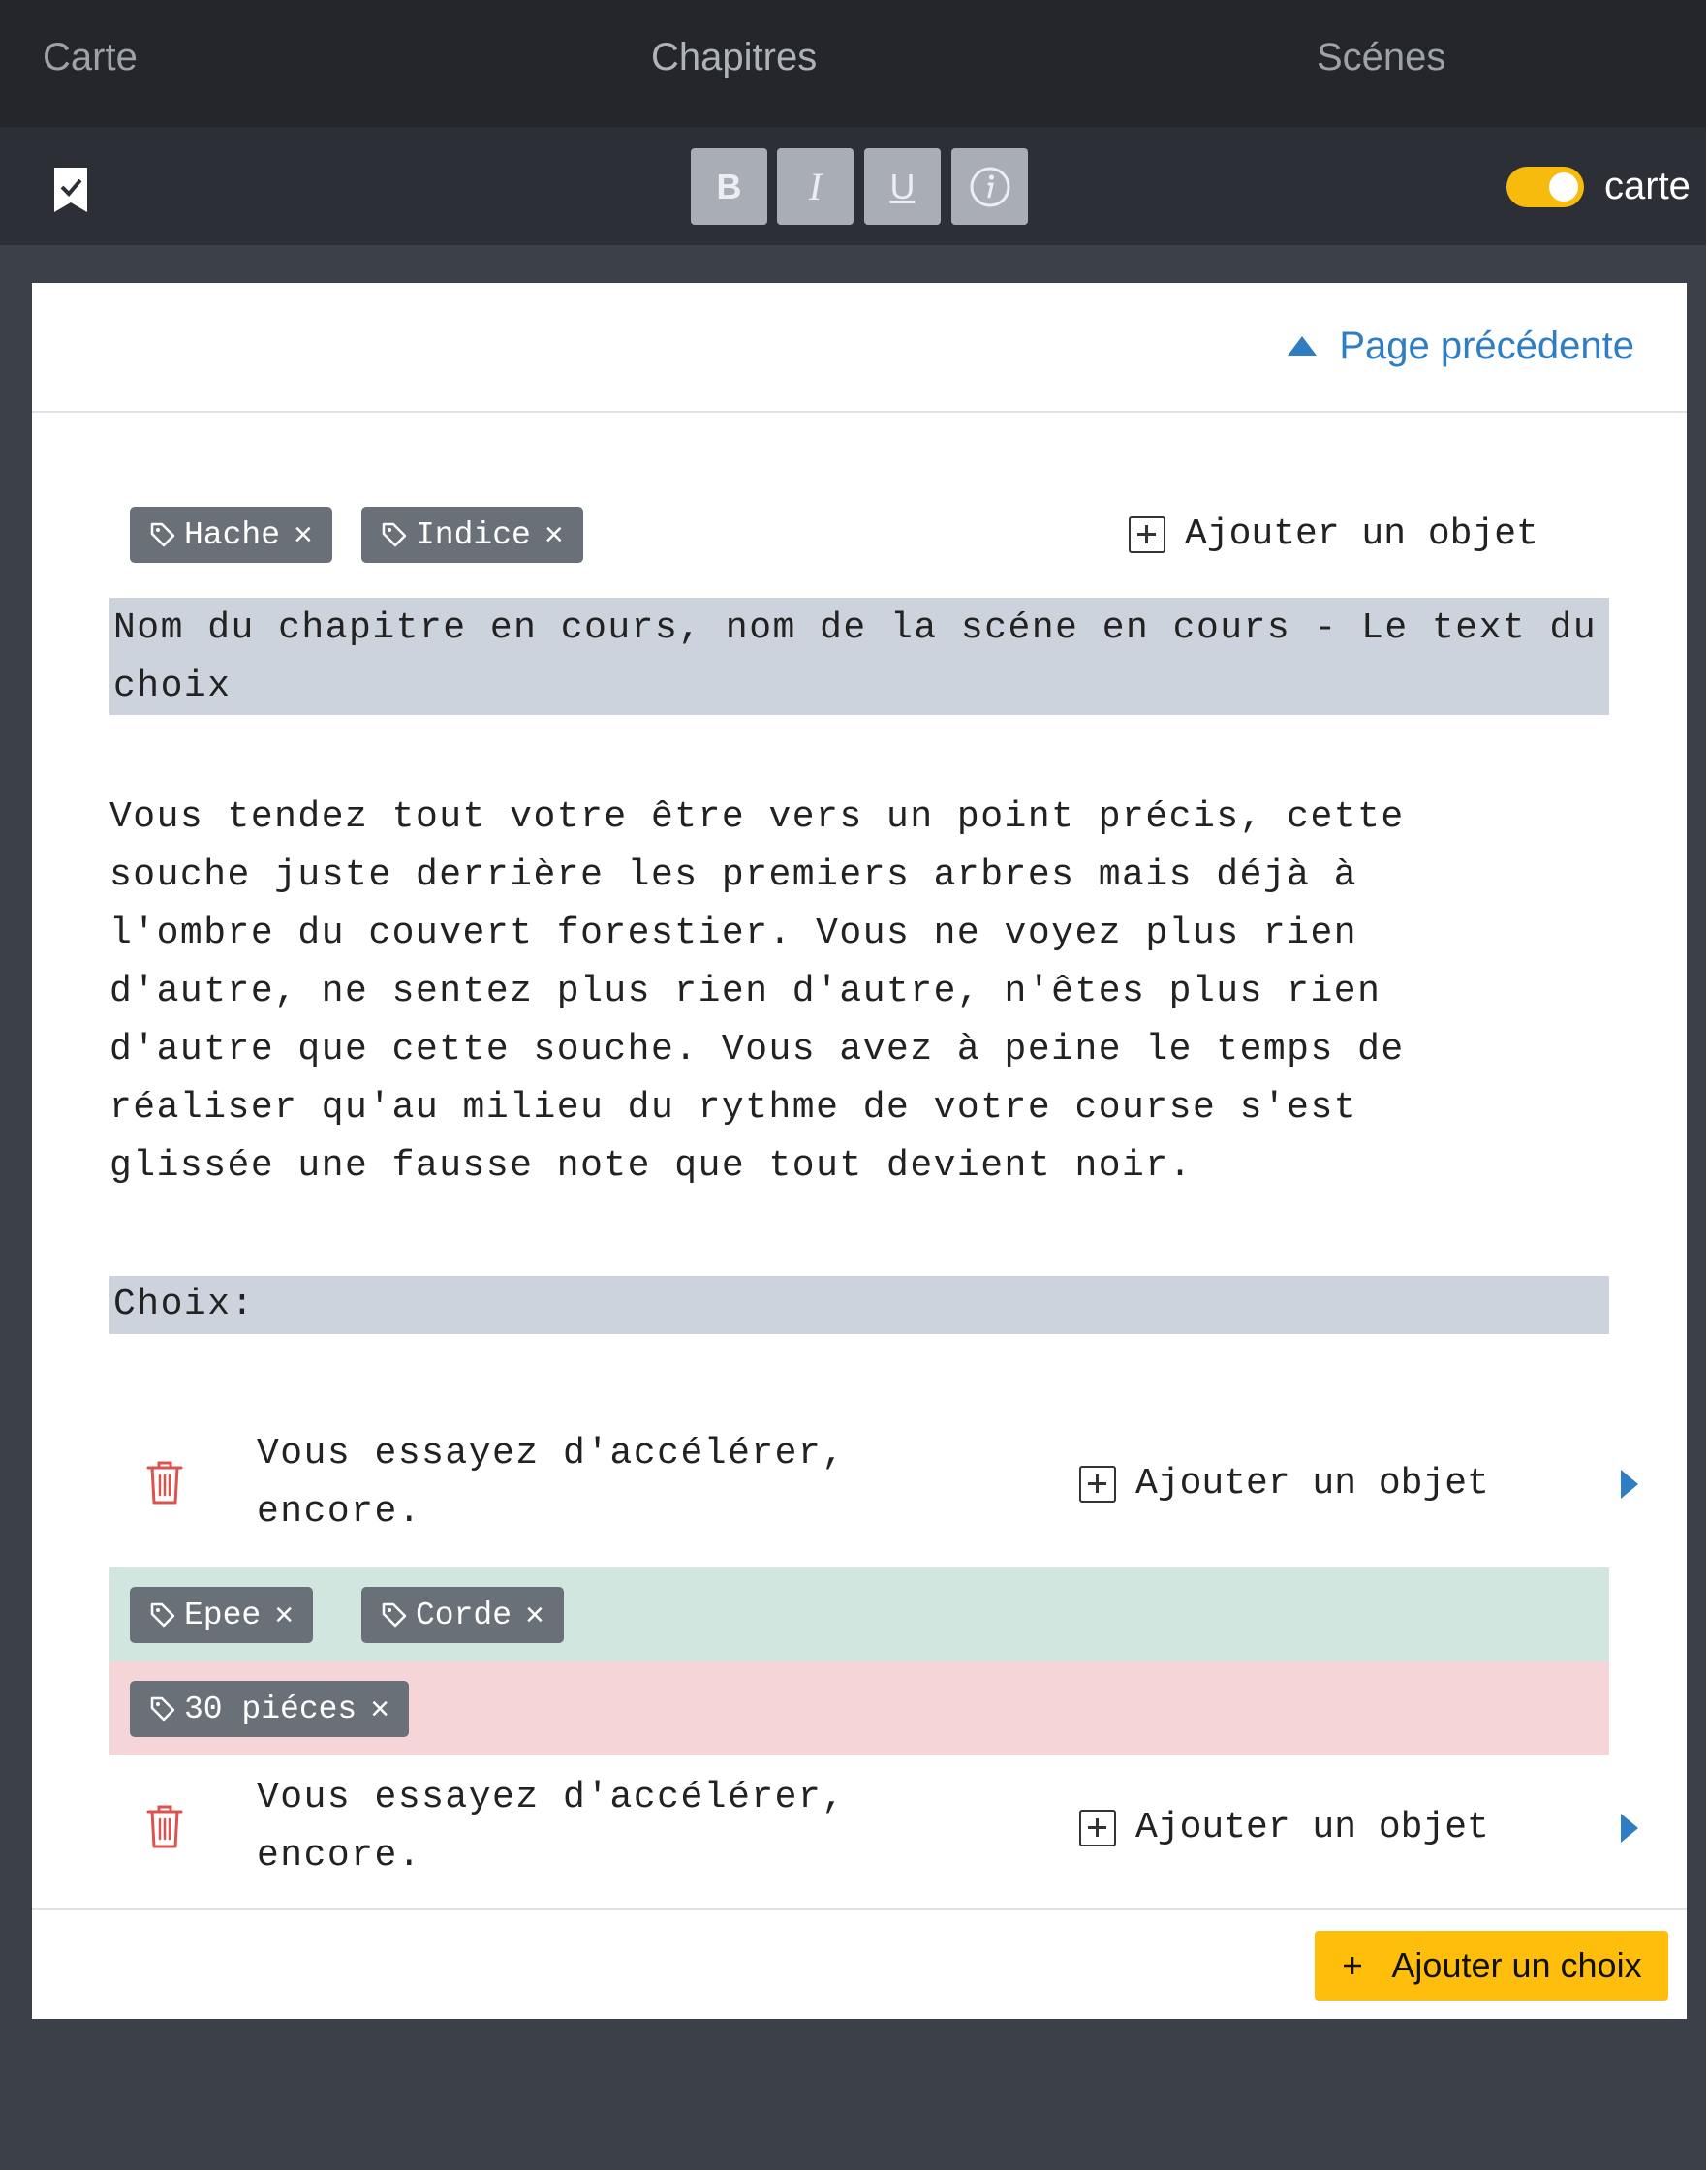 The width and height of the screenshot is (1708, 2172). I want to click on object-tag-hache: Hache ×, so click(231, 535).